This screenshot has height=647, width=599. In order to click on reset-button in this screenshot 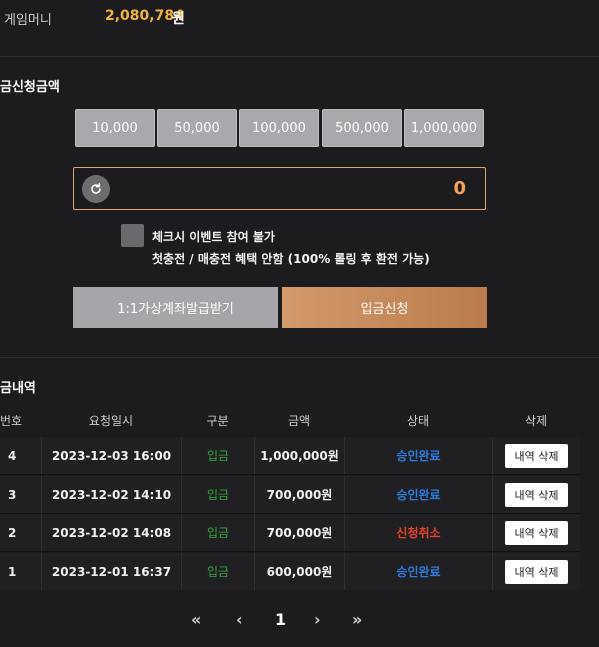, I will do `click(96, 189)`.